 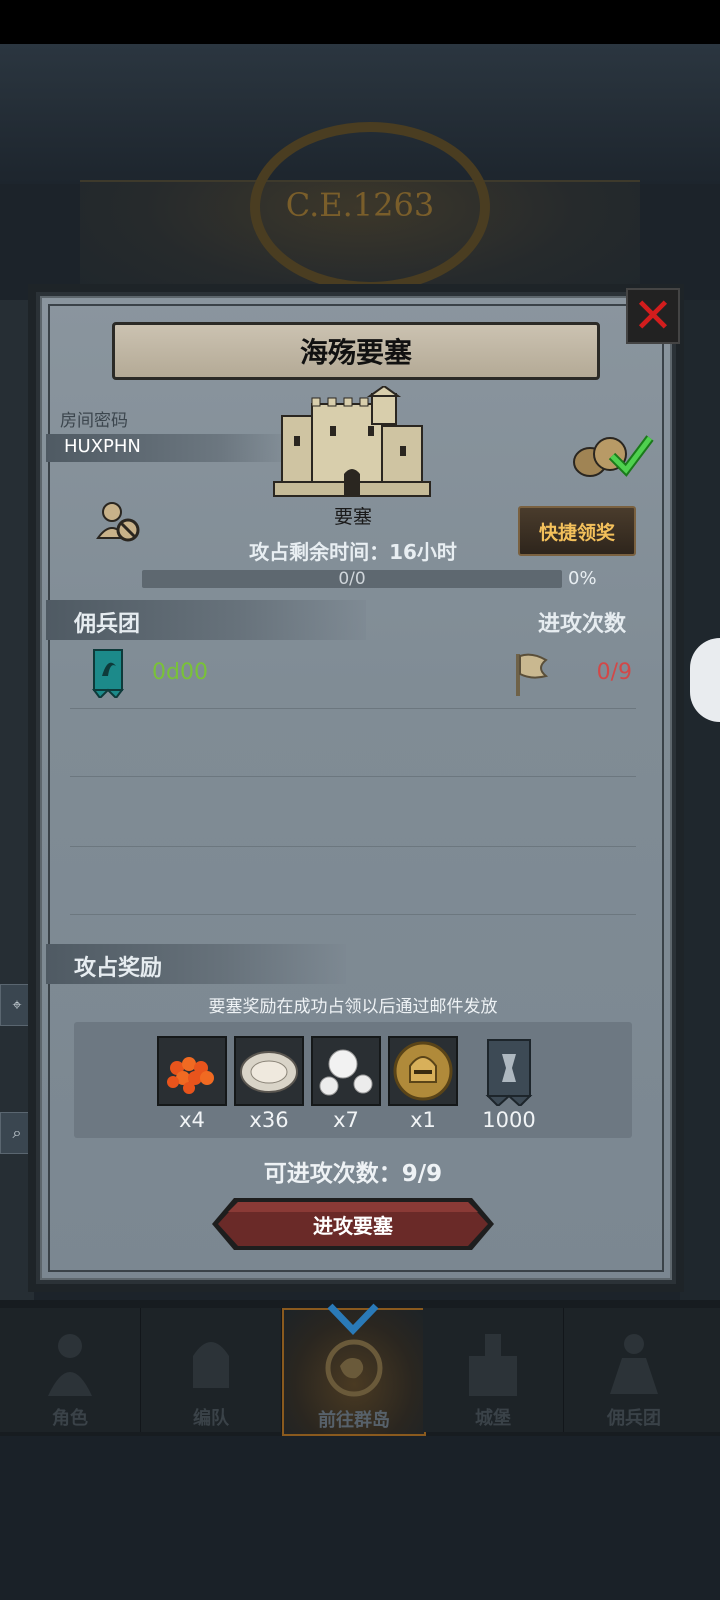 What do you see at coordinates (107, 624) in the screenshot?
I see `mercenary-header: 佣兵团` at bounding box center [107, 624].